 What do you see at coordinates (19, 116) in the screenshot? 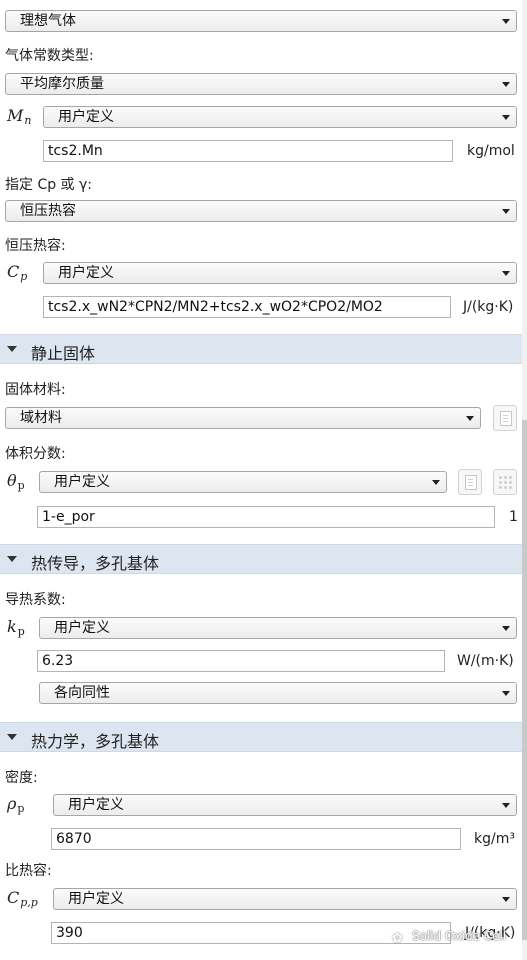
I see `mn-symbol: Mn` at bounding box center [19, 116].